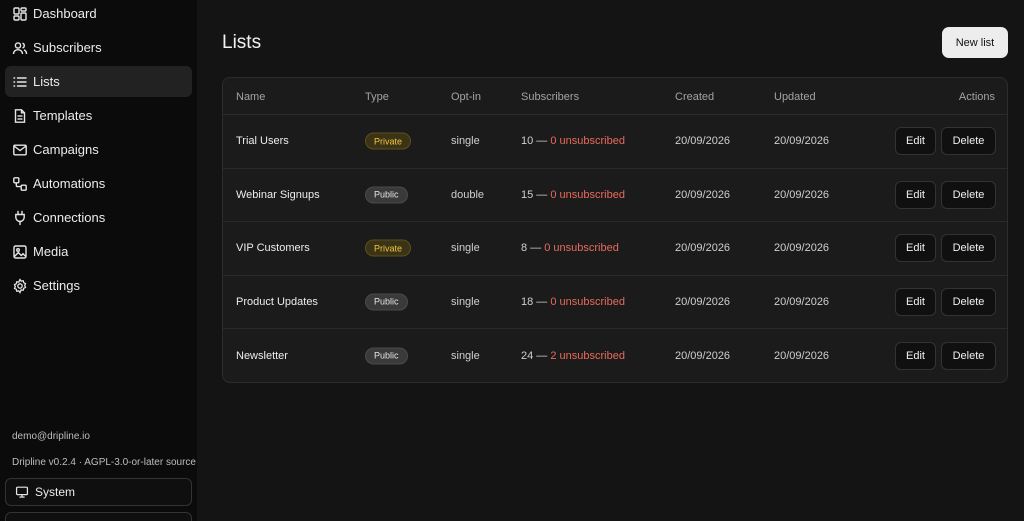  What do you see at coordinates (587, 355) in the screenshot?
I see `unsubscribed-count: 2 unsubscribed` at bounding box center [587, 355].